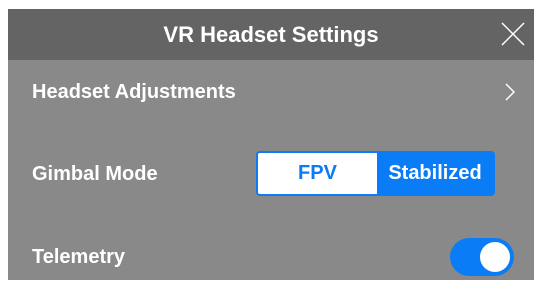 Image resolution: width=534 pixels, height=289 pixels. What do you see at coordinates (317, 173) in the screenshot?
I see `gimbal-mode-fpv-option: FPV` at bounding box center [317, 173].